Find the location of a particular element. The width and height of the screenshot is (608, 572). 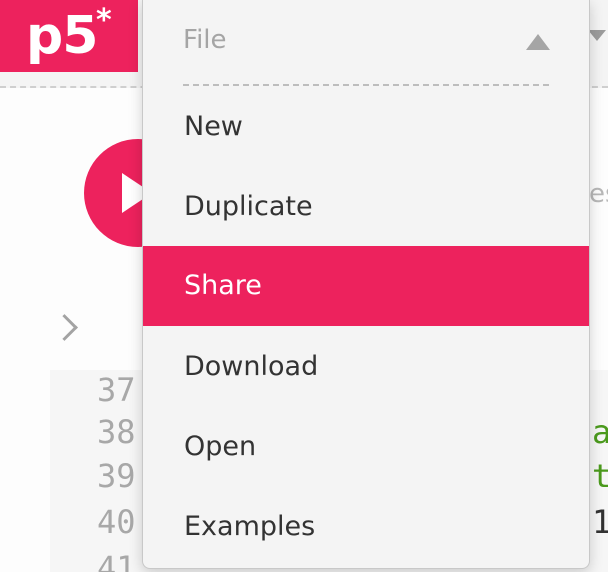

menu-item-download: Download is located at coordinates (366, 367).